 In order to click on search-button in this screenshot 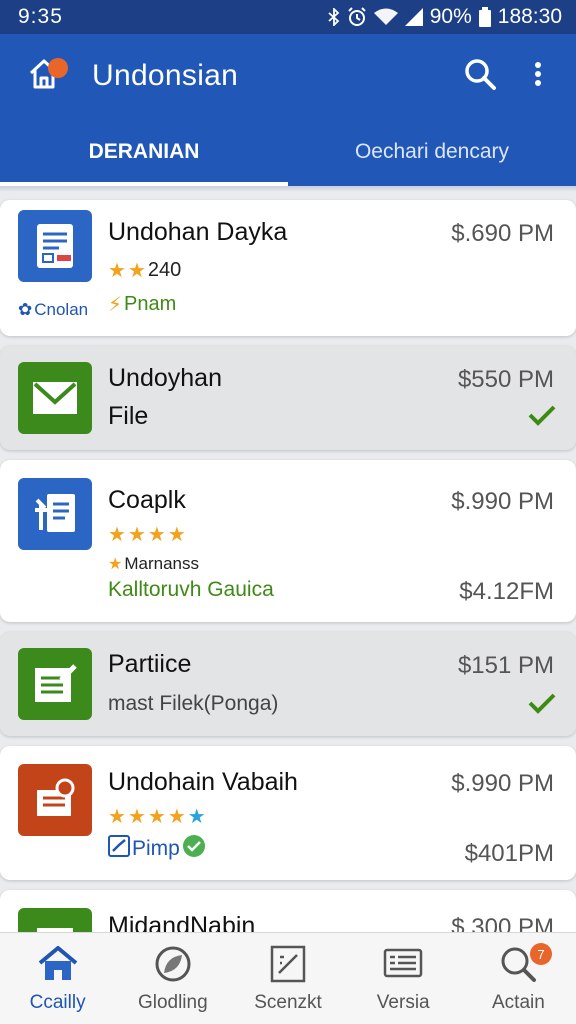, I will do `click(480, 76)`.